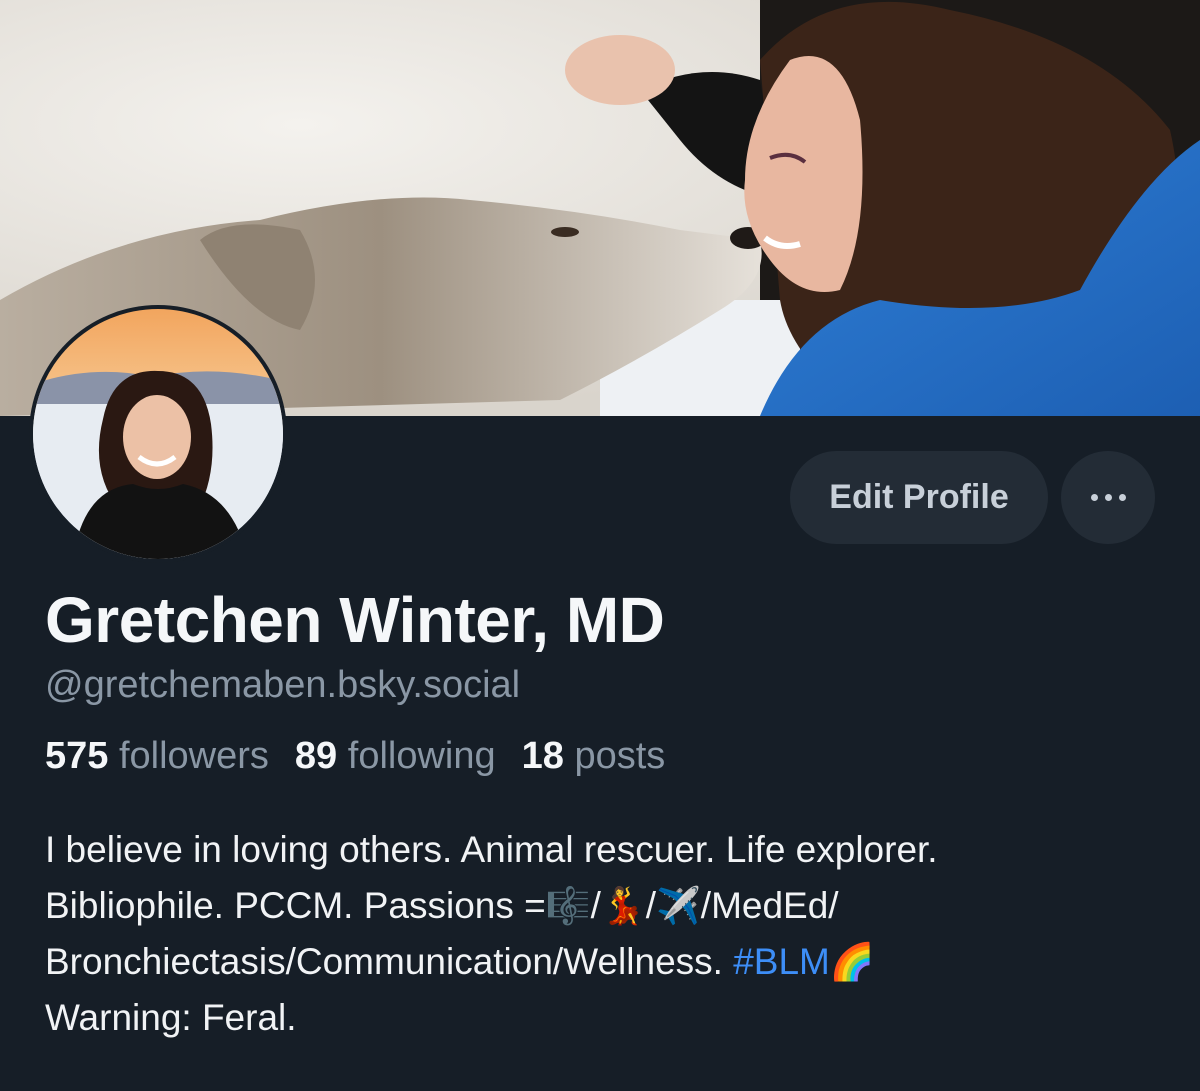 The width and height of the screenshot is (1200, 1091). Describe the element at coordinates (193, 756) in the screenshot. I see `followers-label: followers` at that location.